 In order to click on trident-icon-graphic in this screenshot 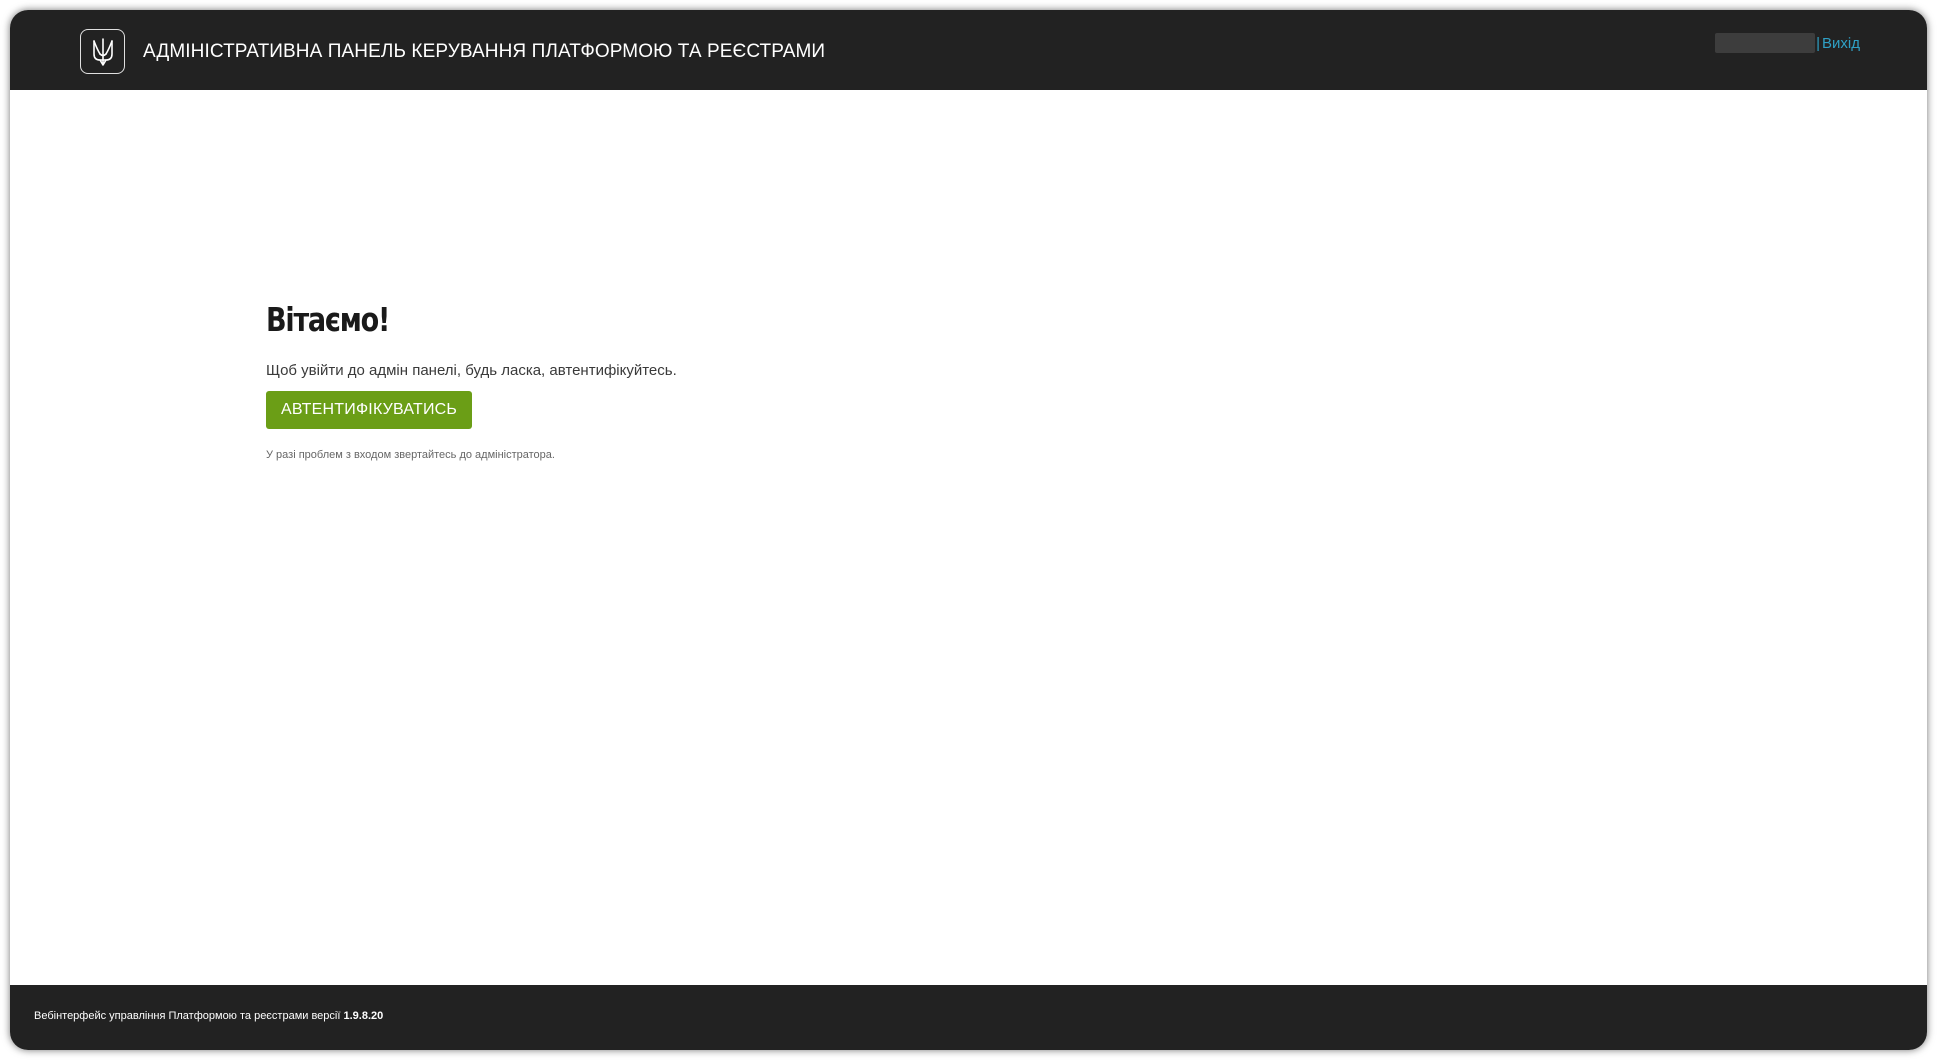, I will do `click(102, 51)`.